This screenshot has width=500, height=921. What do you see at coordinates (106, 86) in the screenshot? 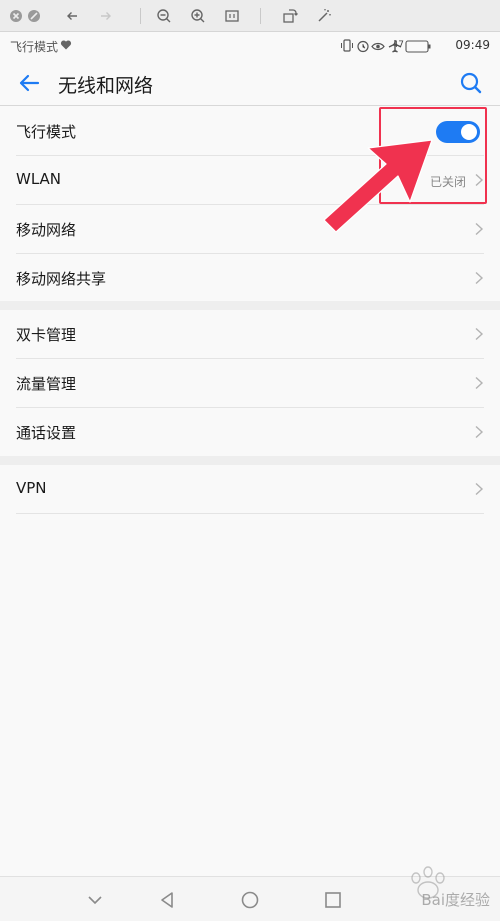
I see `page-title: 无线和网络` at bounding box center [106, 86].